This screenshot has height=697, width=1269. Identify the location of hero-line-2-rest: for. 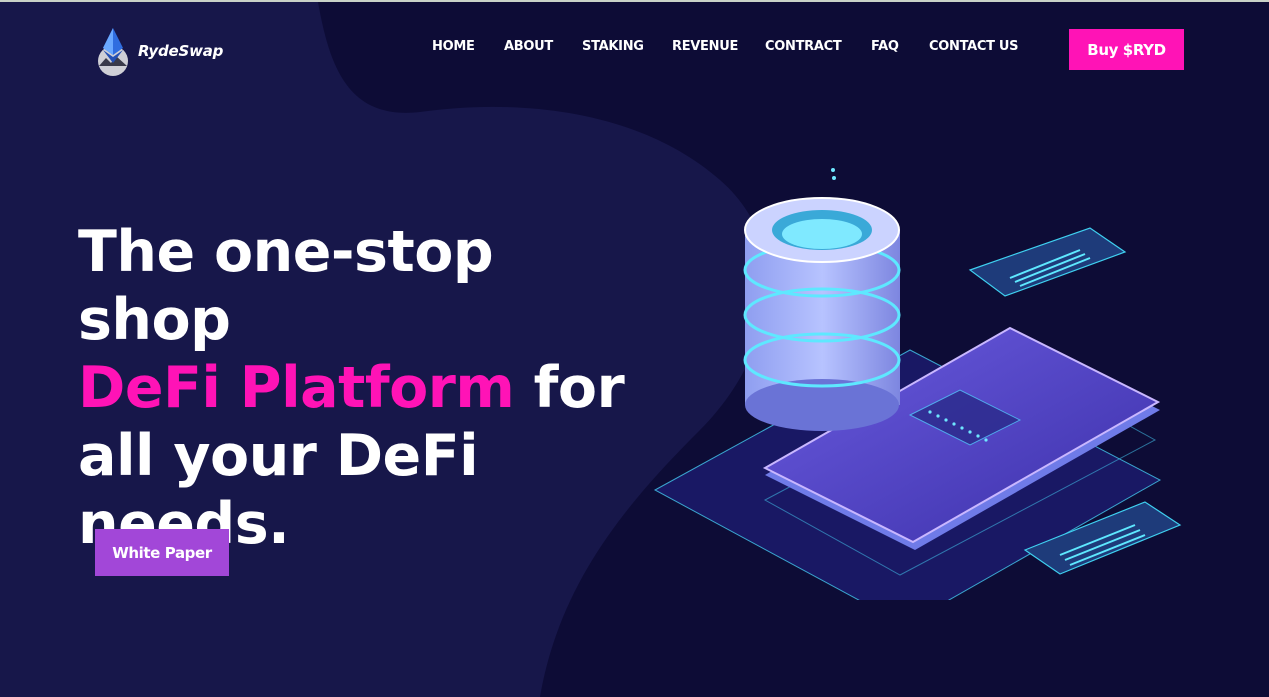
(569, 388).